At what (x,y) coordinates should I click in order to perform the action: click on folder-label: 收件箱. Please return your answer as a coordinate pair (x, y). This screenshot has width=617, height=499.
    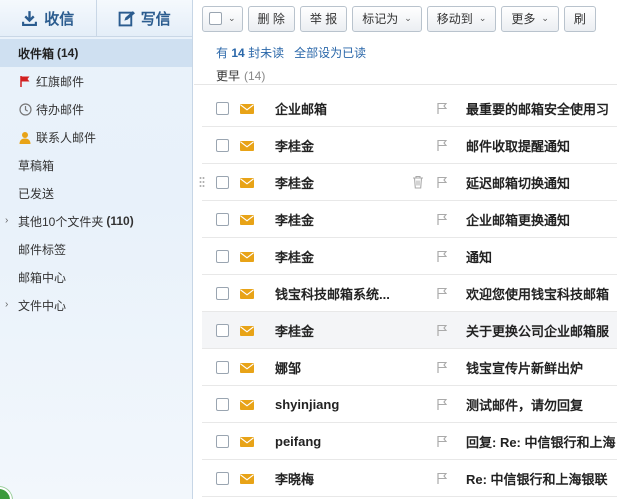
    Looking at the image, I should click on (36, 53).